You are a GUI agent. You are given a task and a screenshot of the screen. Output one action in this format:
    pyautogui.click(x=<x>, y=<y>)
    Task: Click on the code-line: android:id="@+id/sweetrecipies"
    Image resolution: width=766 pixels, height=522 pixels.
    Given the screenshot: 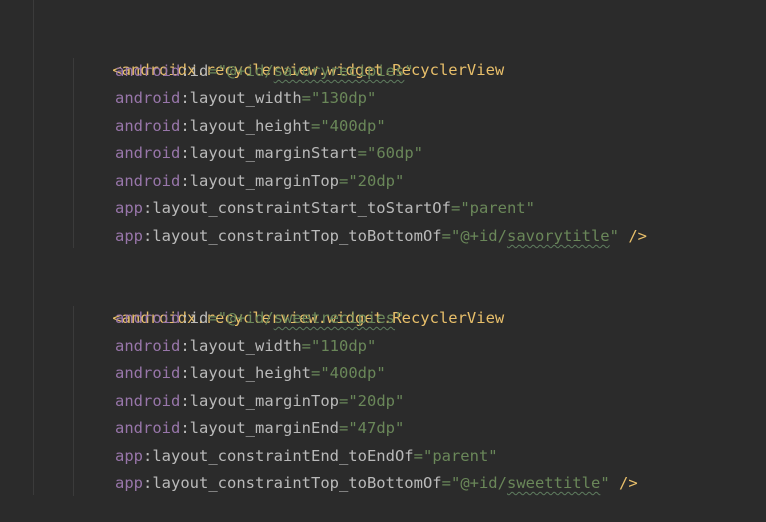 What is the action you would take?
    pyautogui.click(x=259, y=318)
    